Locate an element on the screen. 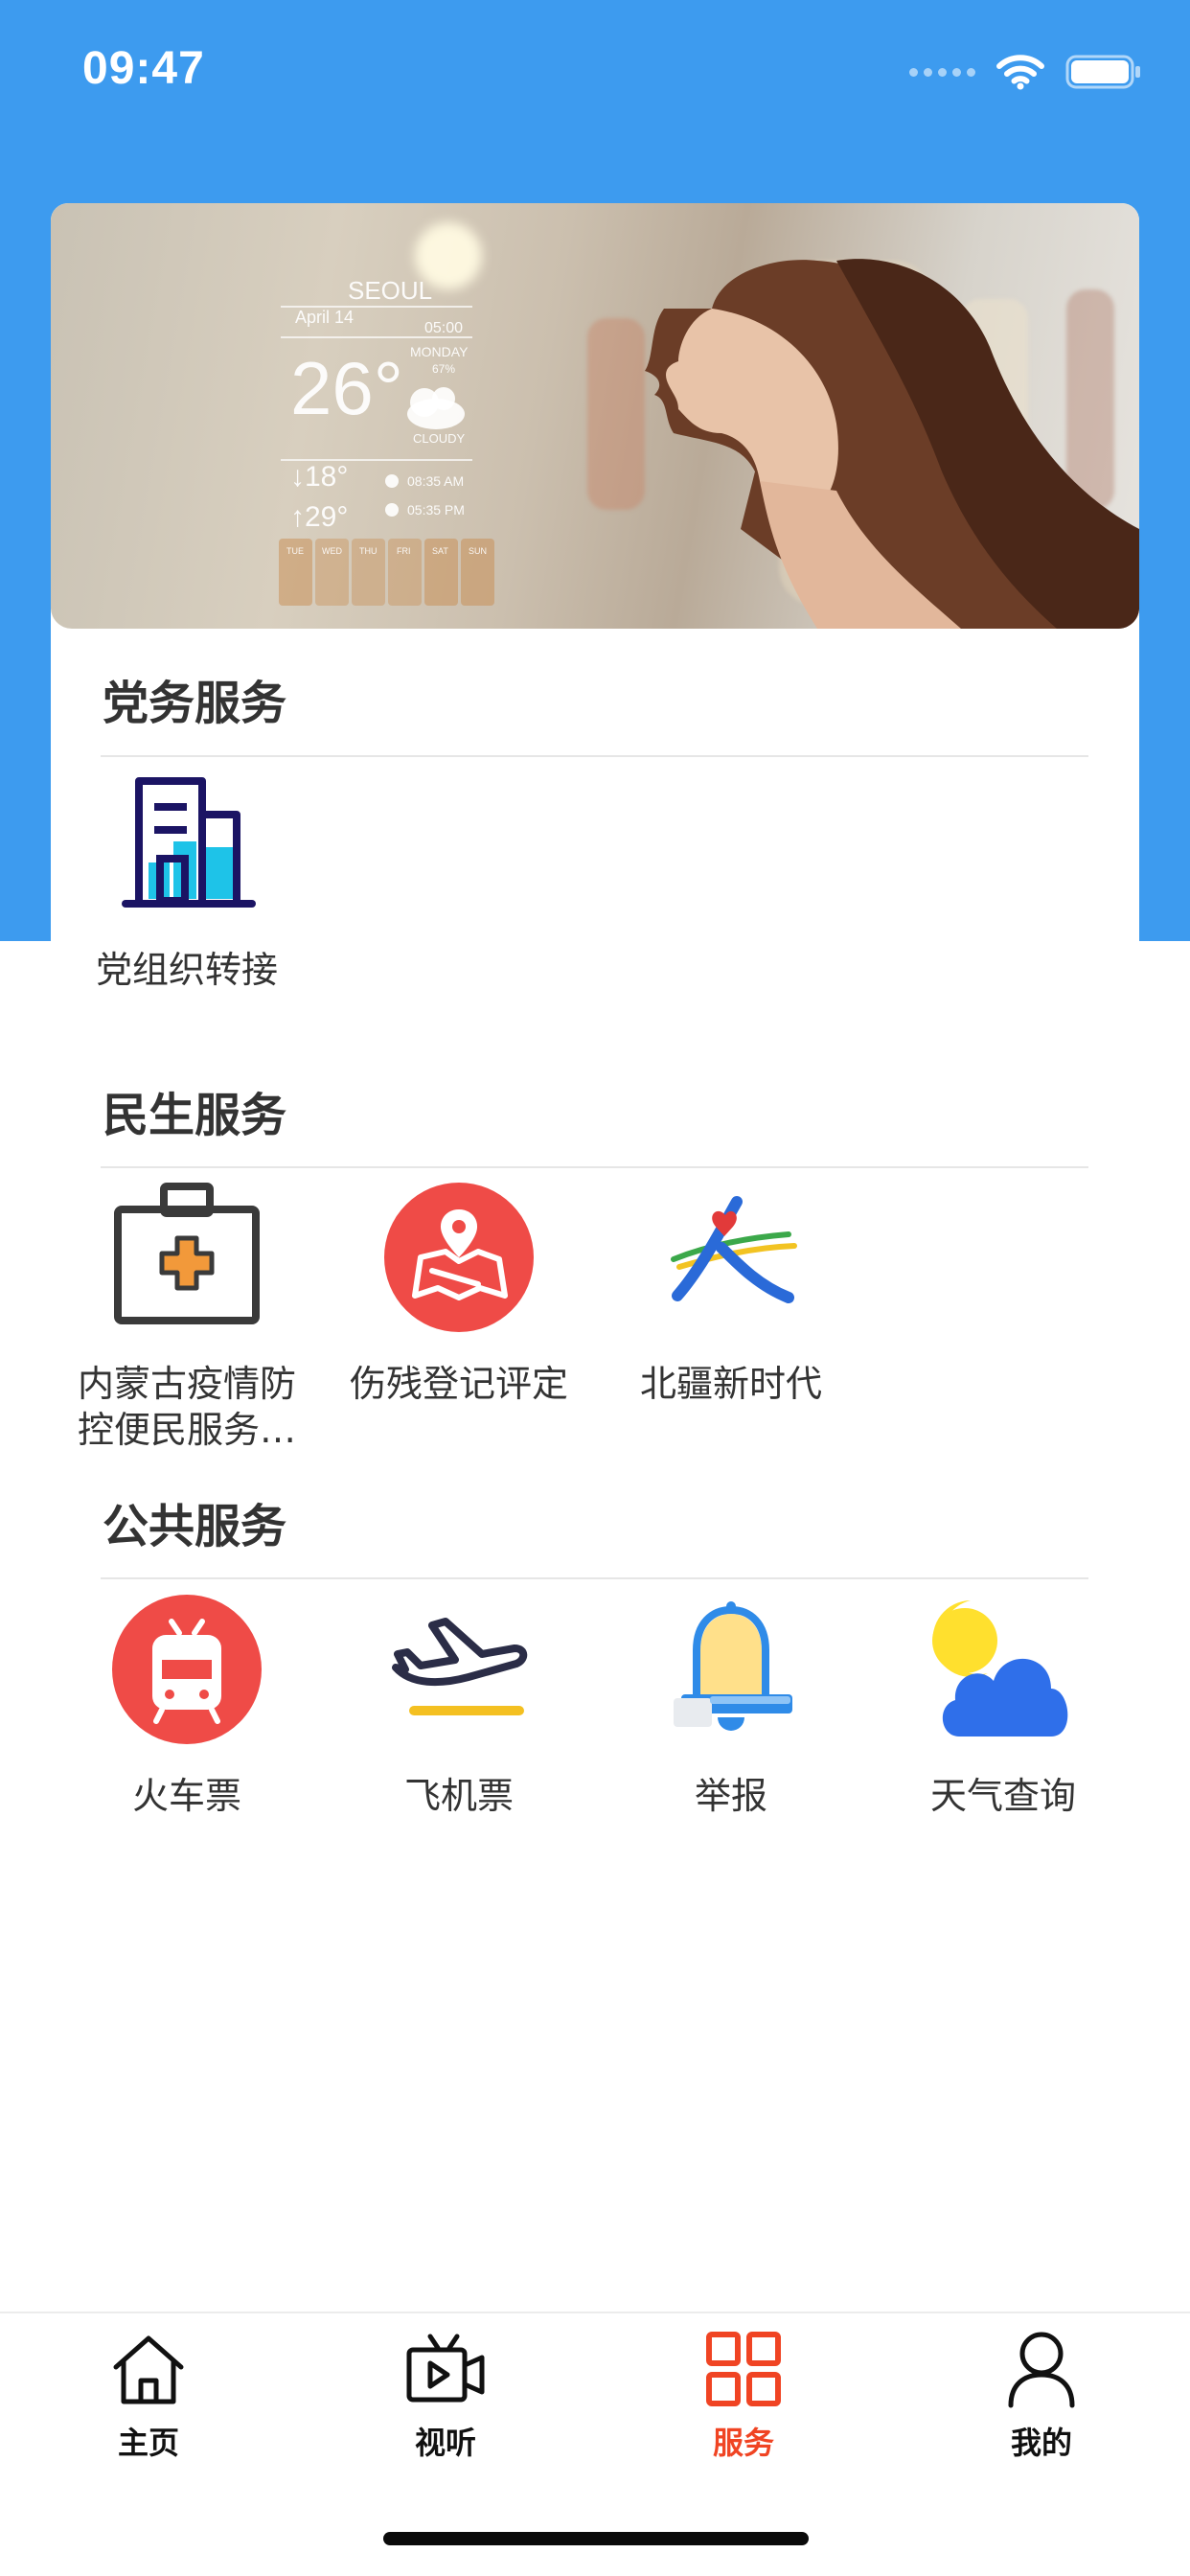 Image resolution: width=1190 pixels, height=2576 pixels. battery-icon is located at coordinates (1102, 72).